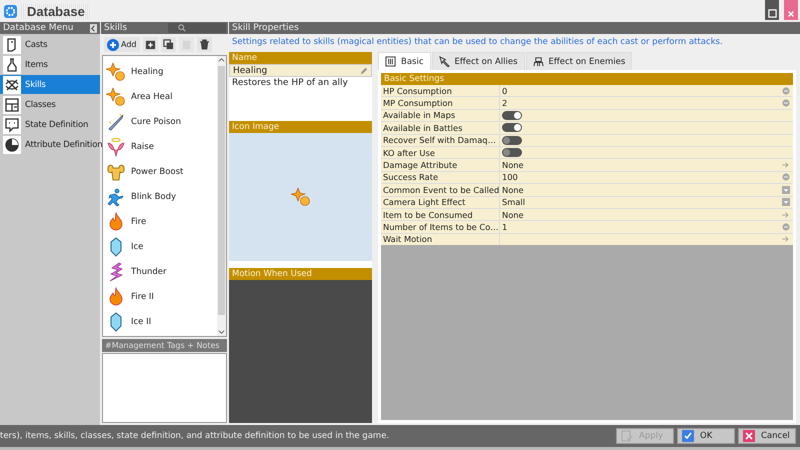 Image resolution: width=800 pixels, height=450 pixels. I want to click on property-label: KO after Use, so click(440, 152).